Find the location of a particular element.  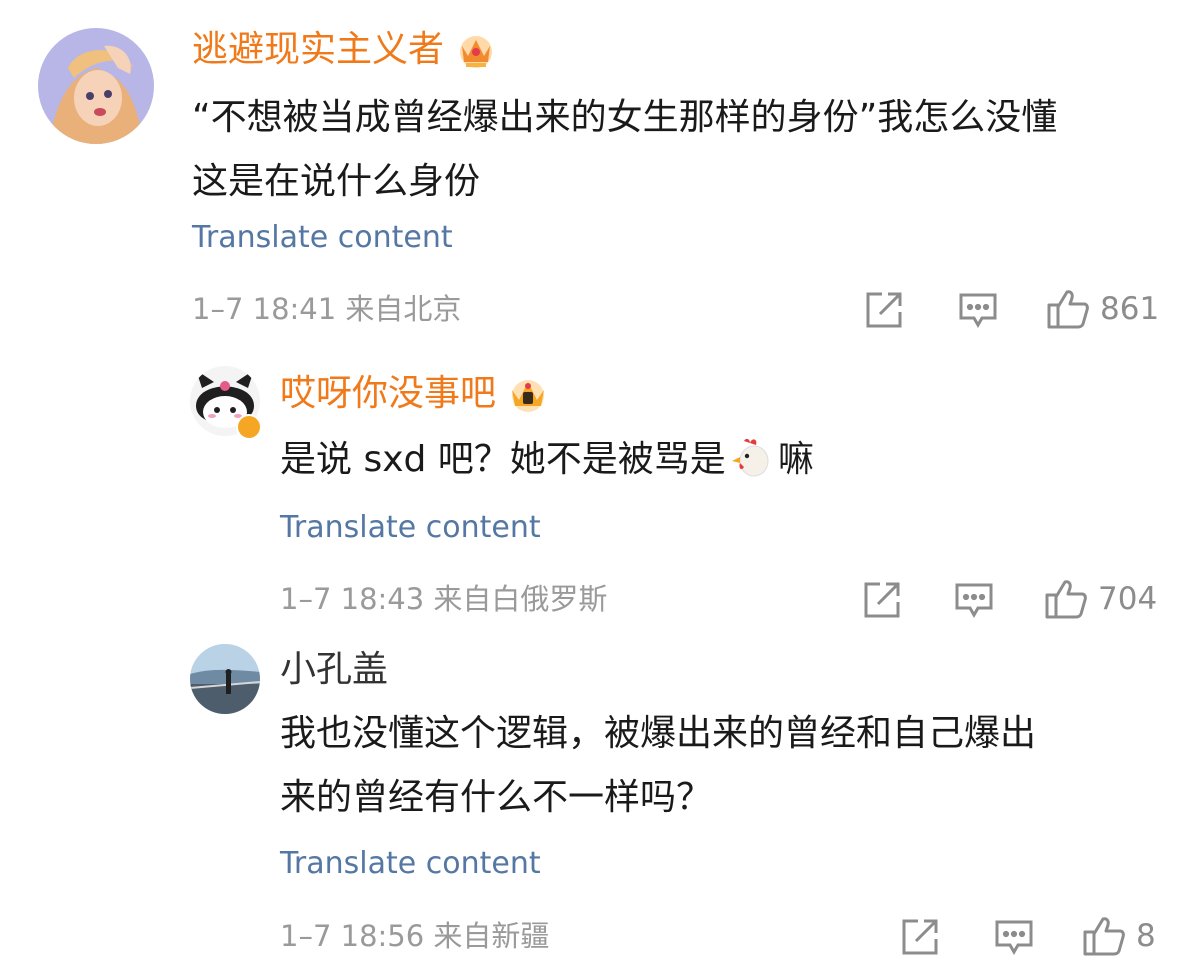

like-button: 8 is located at coordinates (1119, 936).